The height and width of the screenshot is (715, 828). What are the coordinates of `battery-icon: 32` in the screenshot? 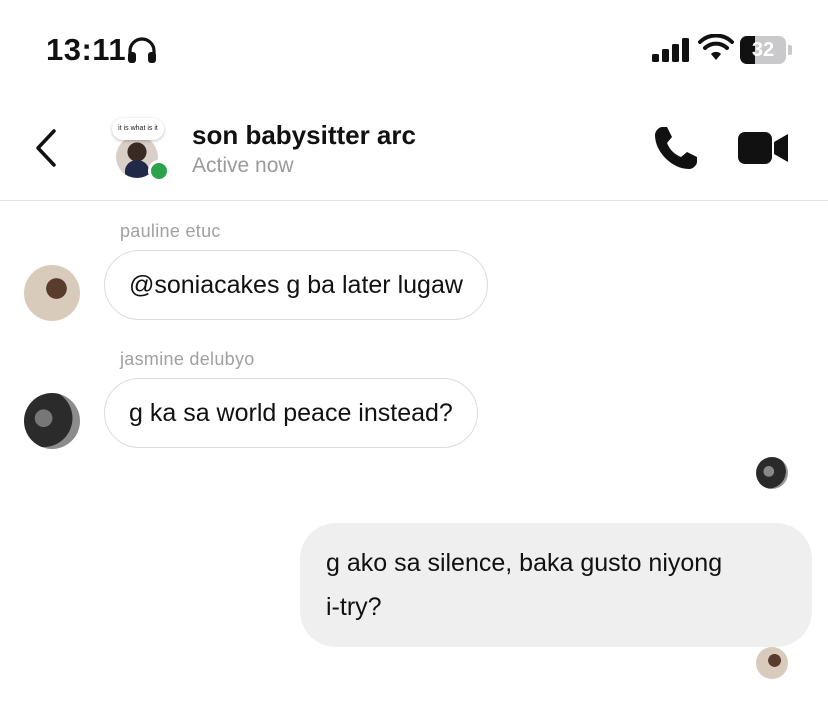 It's located at (766, 50).